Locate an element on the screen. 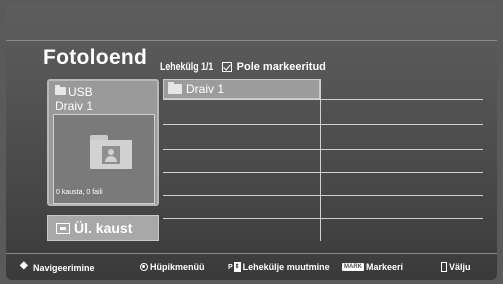 The height and width of the screenshot is (284, 503). page-info-bar: Lehekülg 1/1 Pole markeeritud is located at coordinates (243, 67).